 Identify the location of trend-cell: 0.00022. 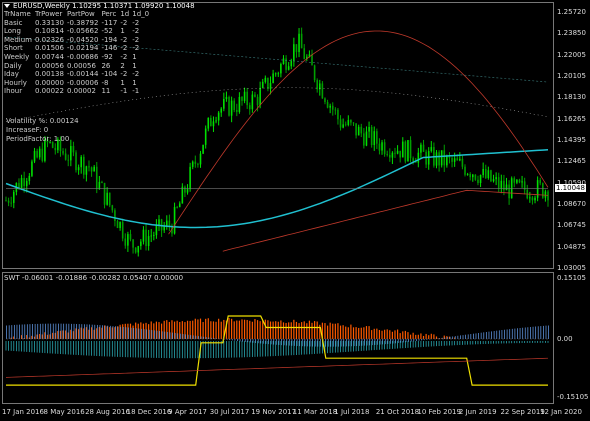
(49, 91).